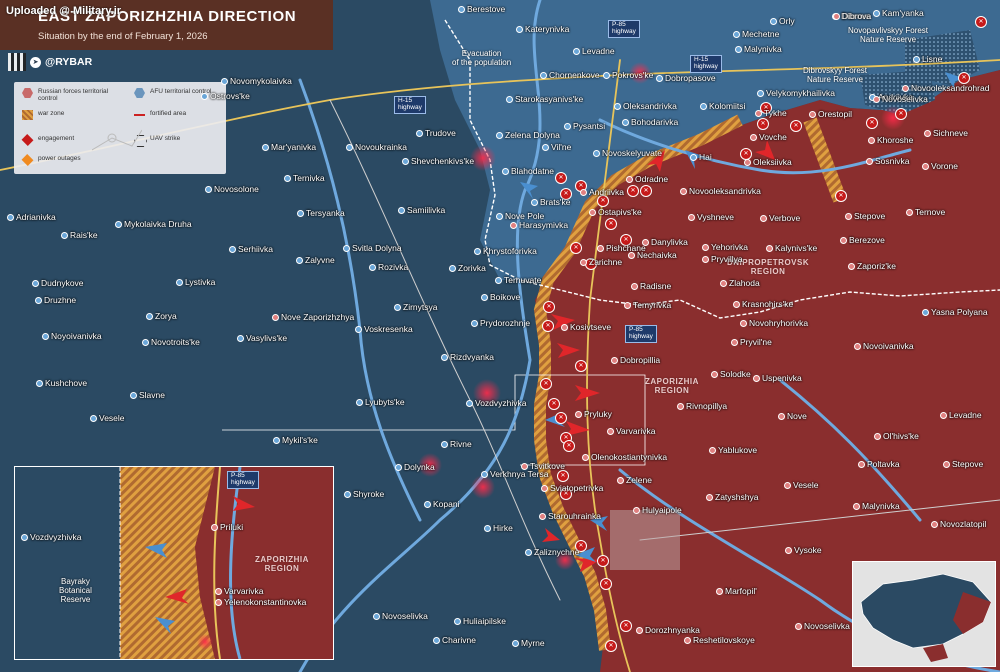 The height and width of the screenshot is (672, 1000). Describe the element at coordinates (239, 591) in the screenshot. I see `inset-place: Varvarivka` at that location.